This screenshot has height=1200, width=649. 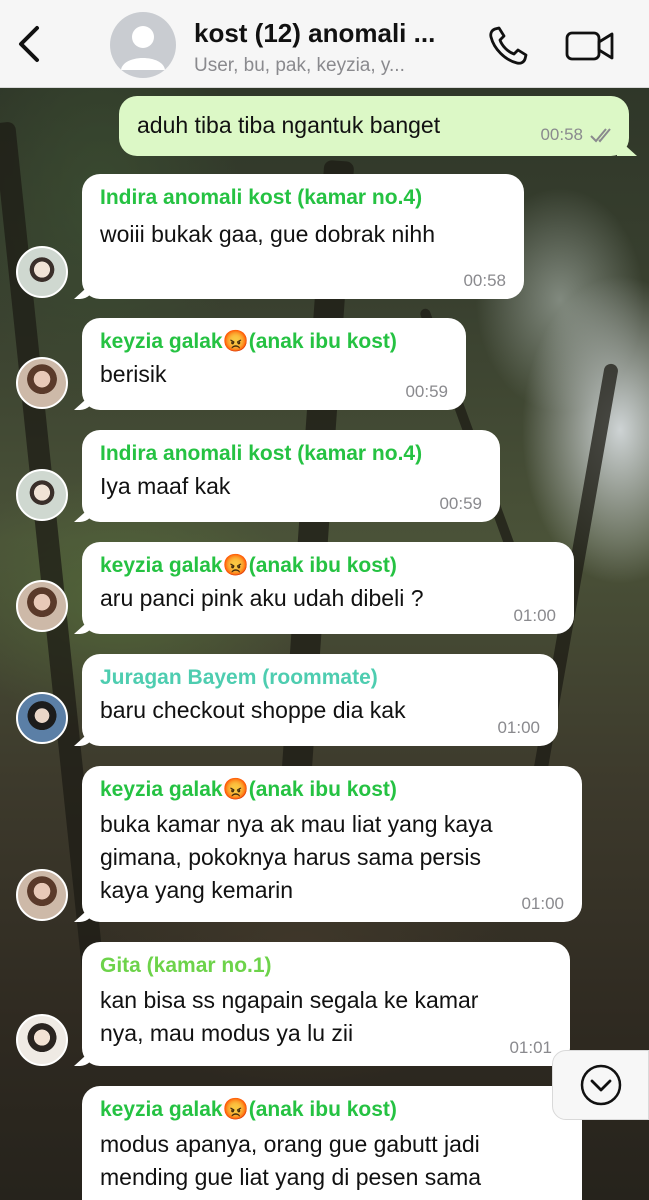 I want to click on video-camera-icon, so click(x=589, y=46).